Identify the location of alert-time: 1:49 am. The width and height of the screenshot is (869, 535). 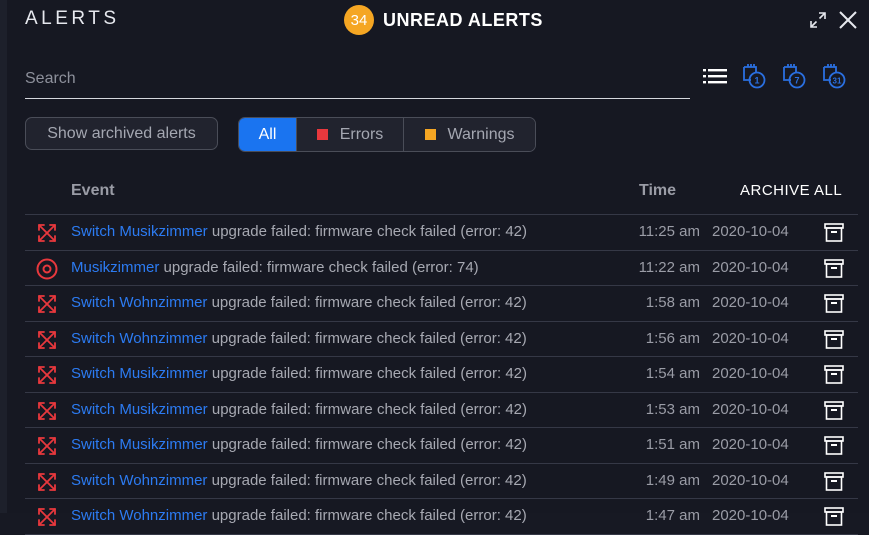
(672, 480).